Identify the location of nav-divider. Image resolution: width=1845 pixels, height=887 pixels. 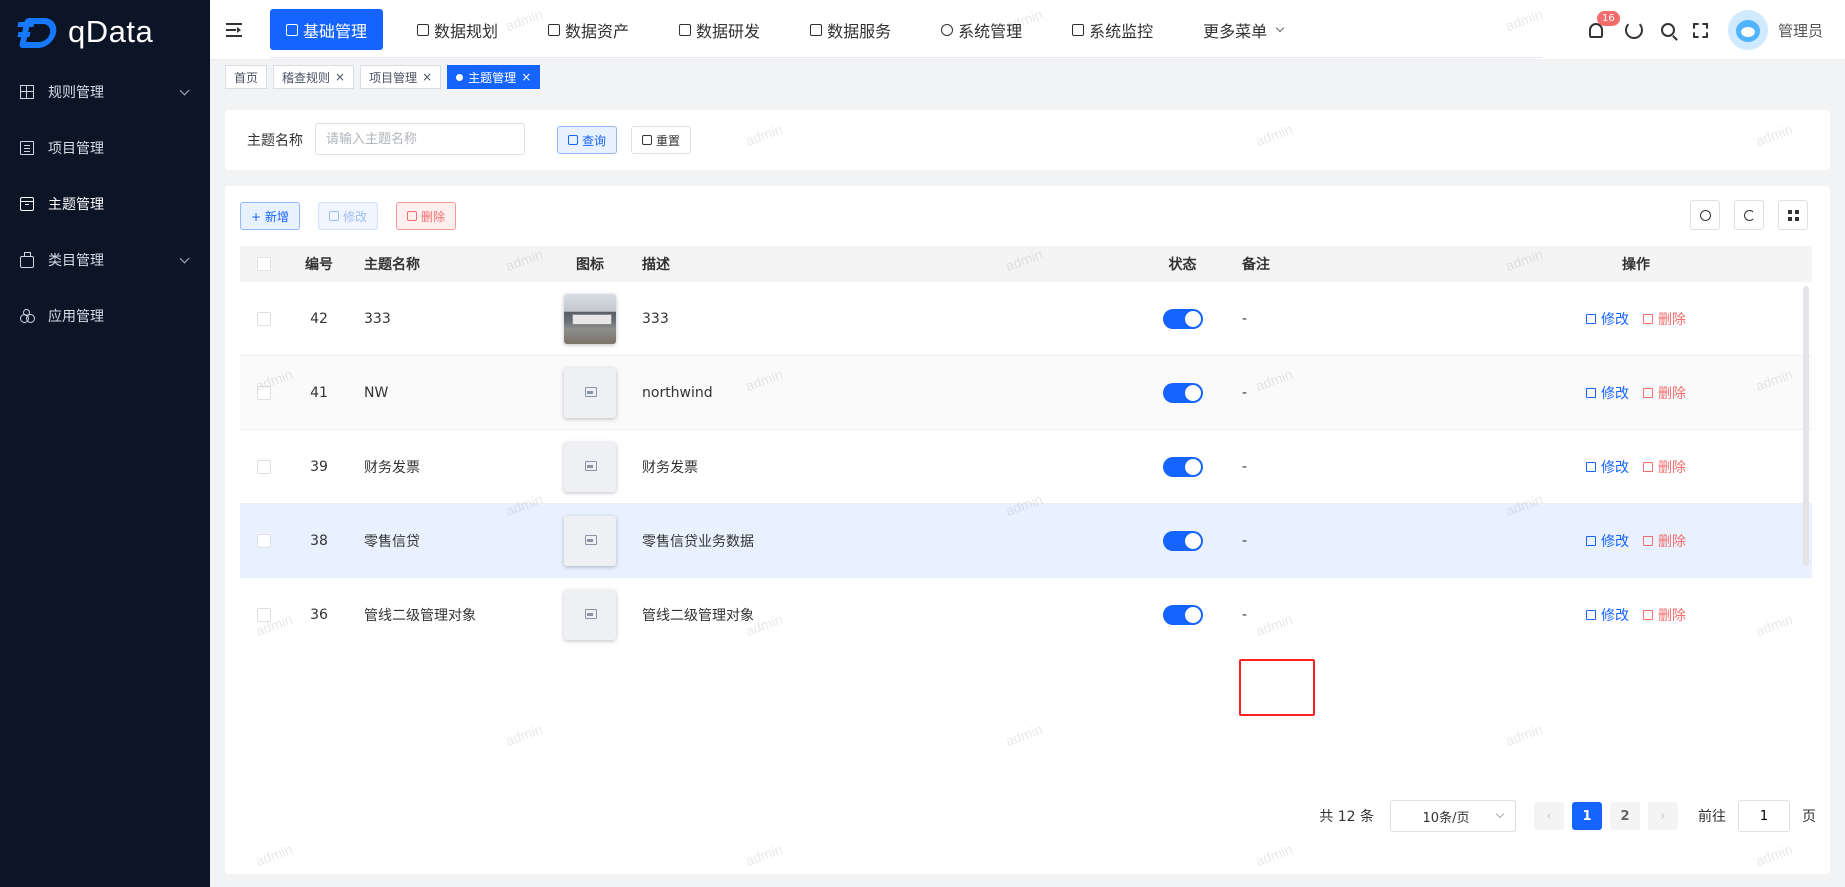
(906, 57).